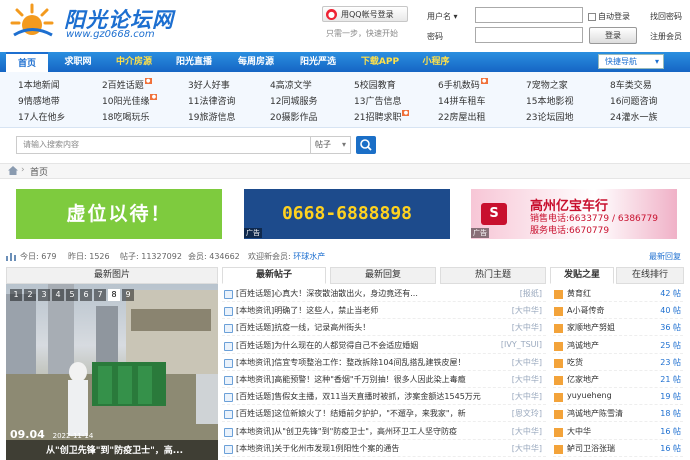 The image size is (690, 460). I want to click on post-text: [百姓话题]这位新娘火了！结婚前夕护护，"不遛孕，来我家"，新, so click(351, 413).